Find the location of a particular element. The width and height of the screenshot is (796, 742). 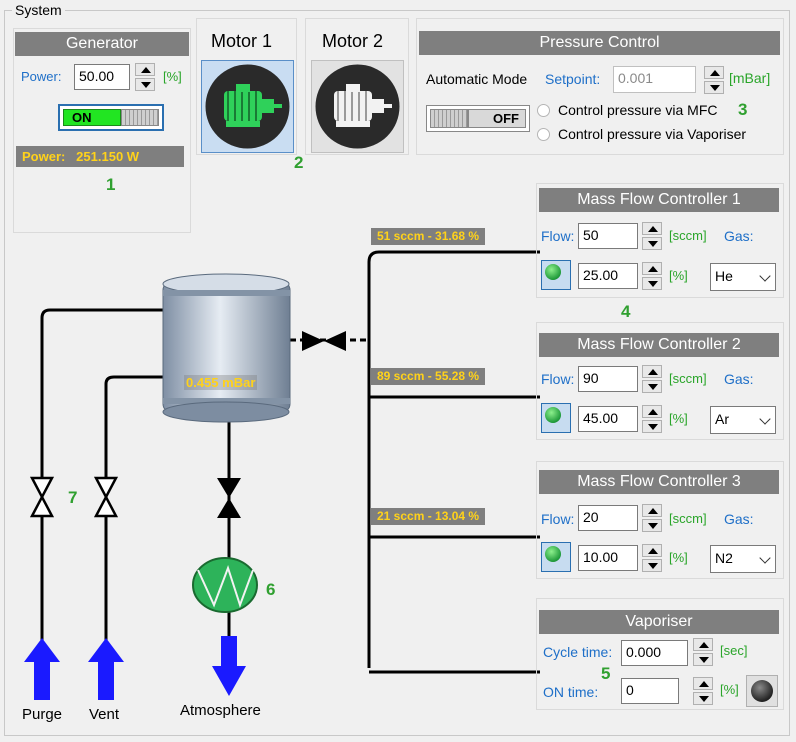

vent-pipe is located at coordinates (133, 507).